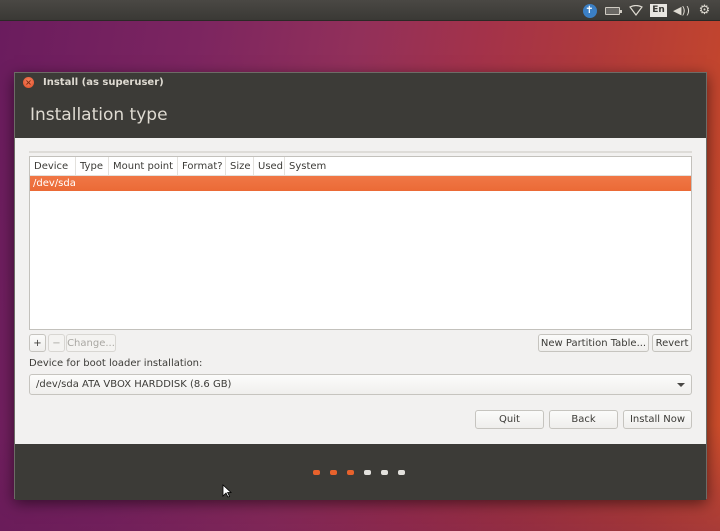 The image size is (720, 531). I want to click on divider, so click(360, 152).